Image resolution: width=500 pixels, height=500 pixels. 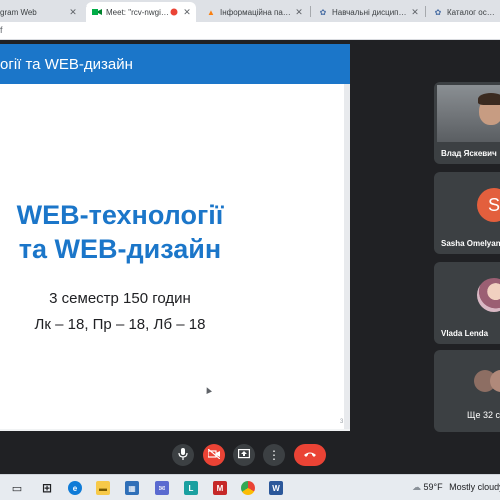 What do you see at coordinates (41, 12) in the screenshot?
I see `tab-telegram: gram Web ✕` at bounding box center [41, 12].